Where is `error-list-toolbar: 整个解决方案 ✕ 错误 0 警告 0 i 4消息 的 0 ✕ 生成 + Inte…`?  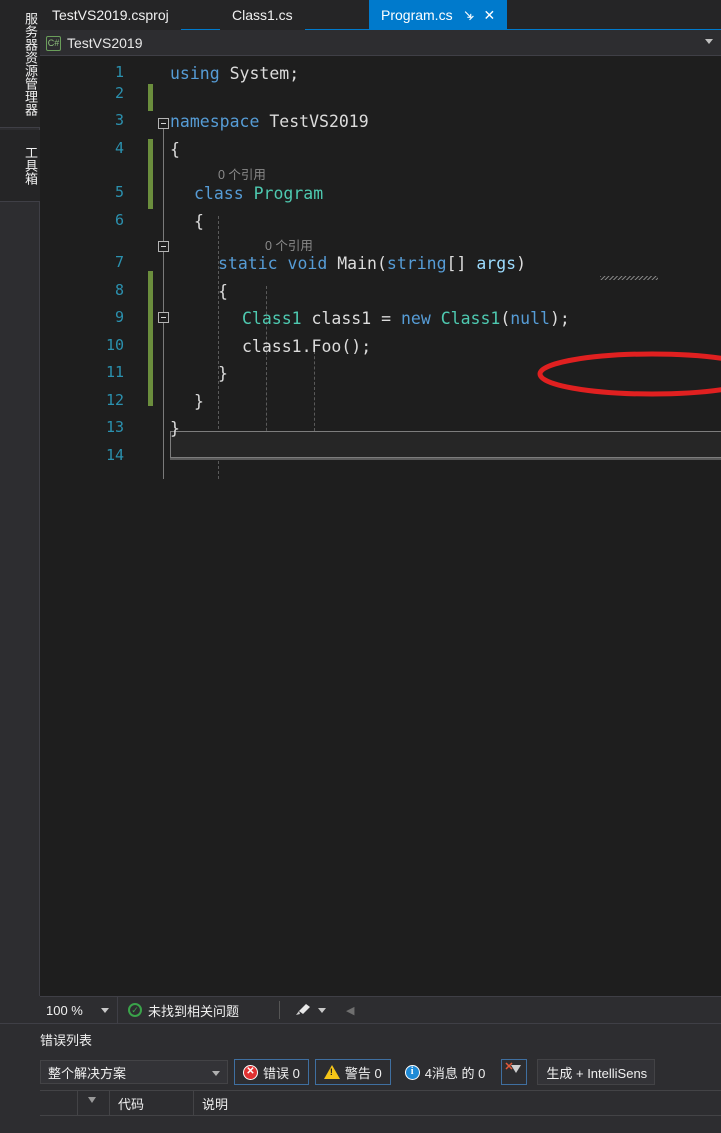
error-list-toolbar: 整个解决方案 ✕ 错误 0 警告 0 i 4消息 的 0 ✕ 生成 + Inte… is located at coordinates (380, 1072).